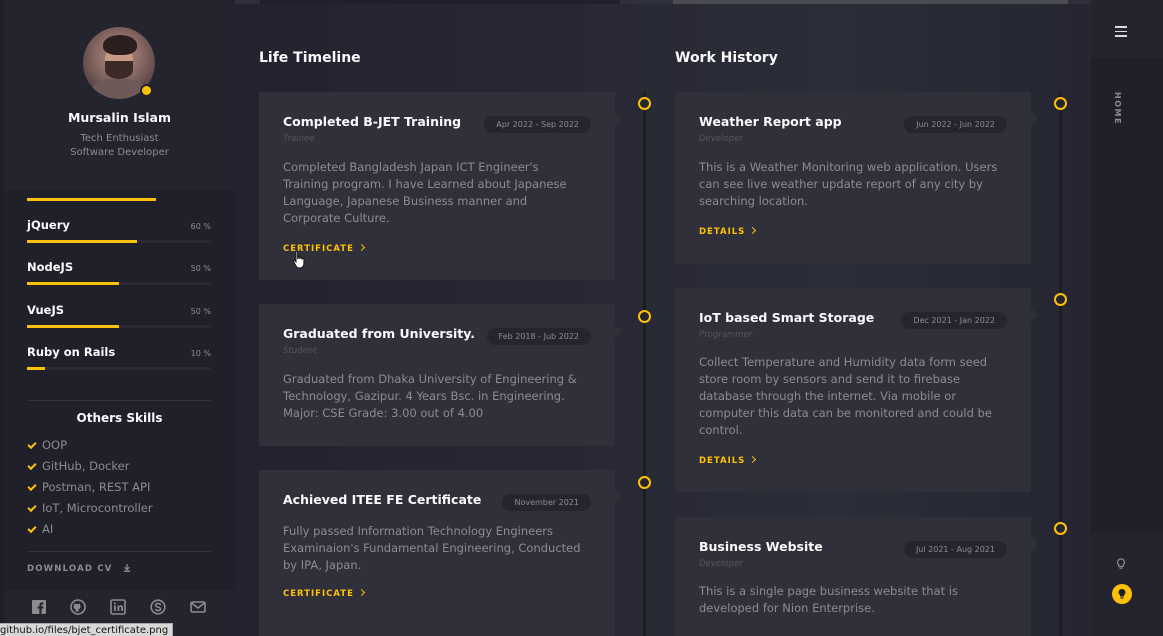 This screenshot has width=1163, height=636. What do you see at coordinates (726, 58) in the screenshot?
I see `work-history-title: Work History` at bounding box center [726, 58].